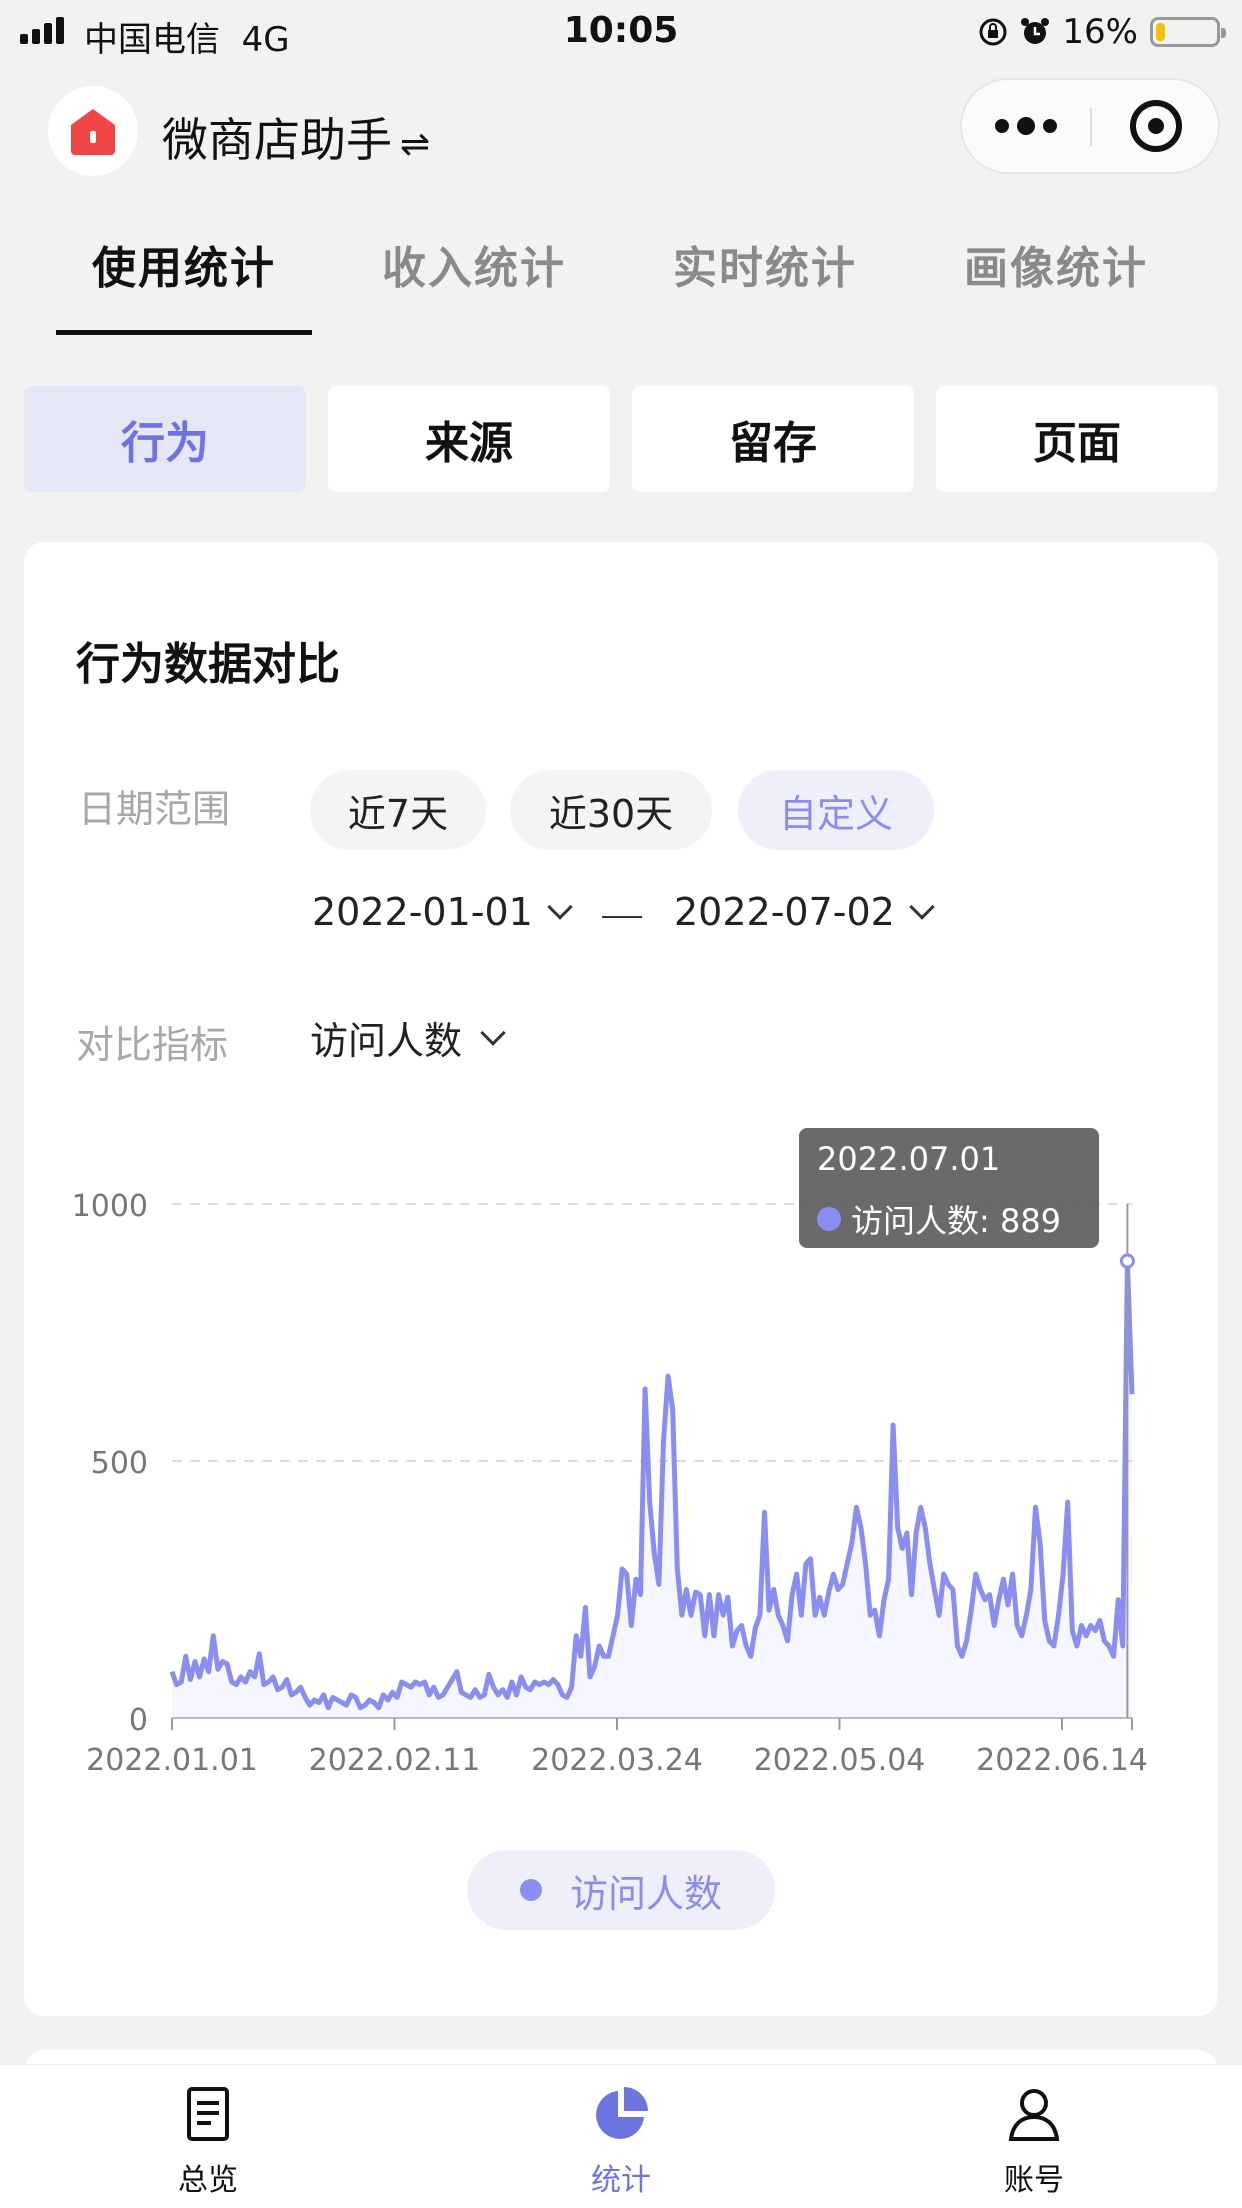 This screenshot has width=1242, height=2208. Describe the element at coordinates (208, 2180) in the screenshot. I see `nav-overview-label: 总览` at that location.